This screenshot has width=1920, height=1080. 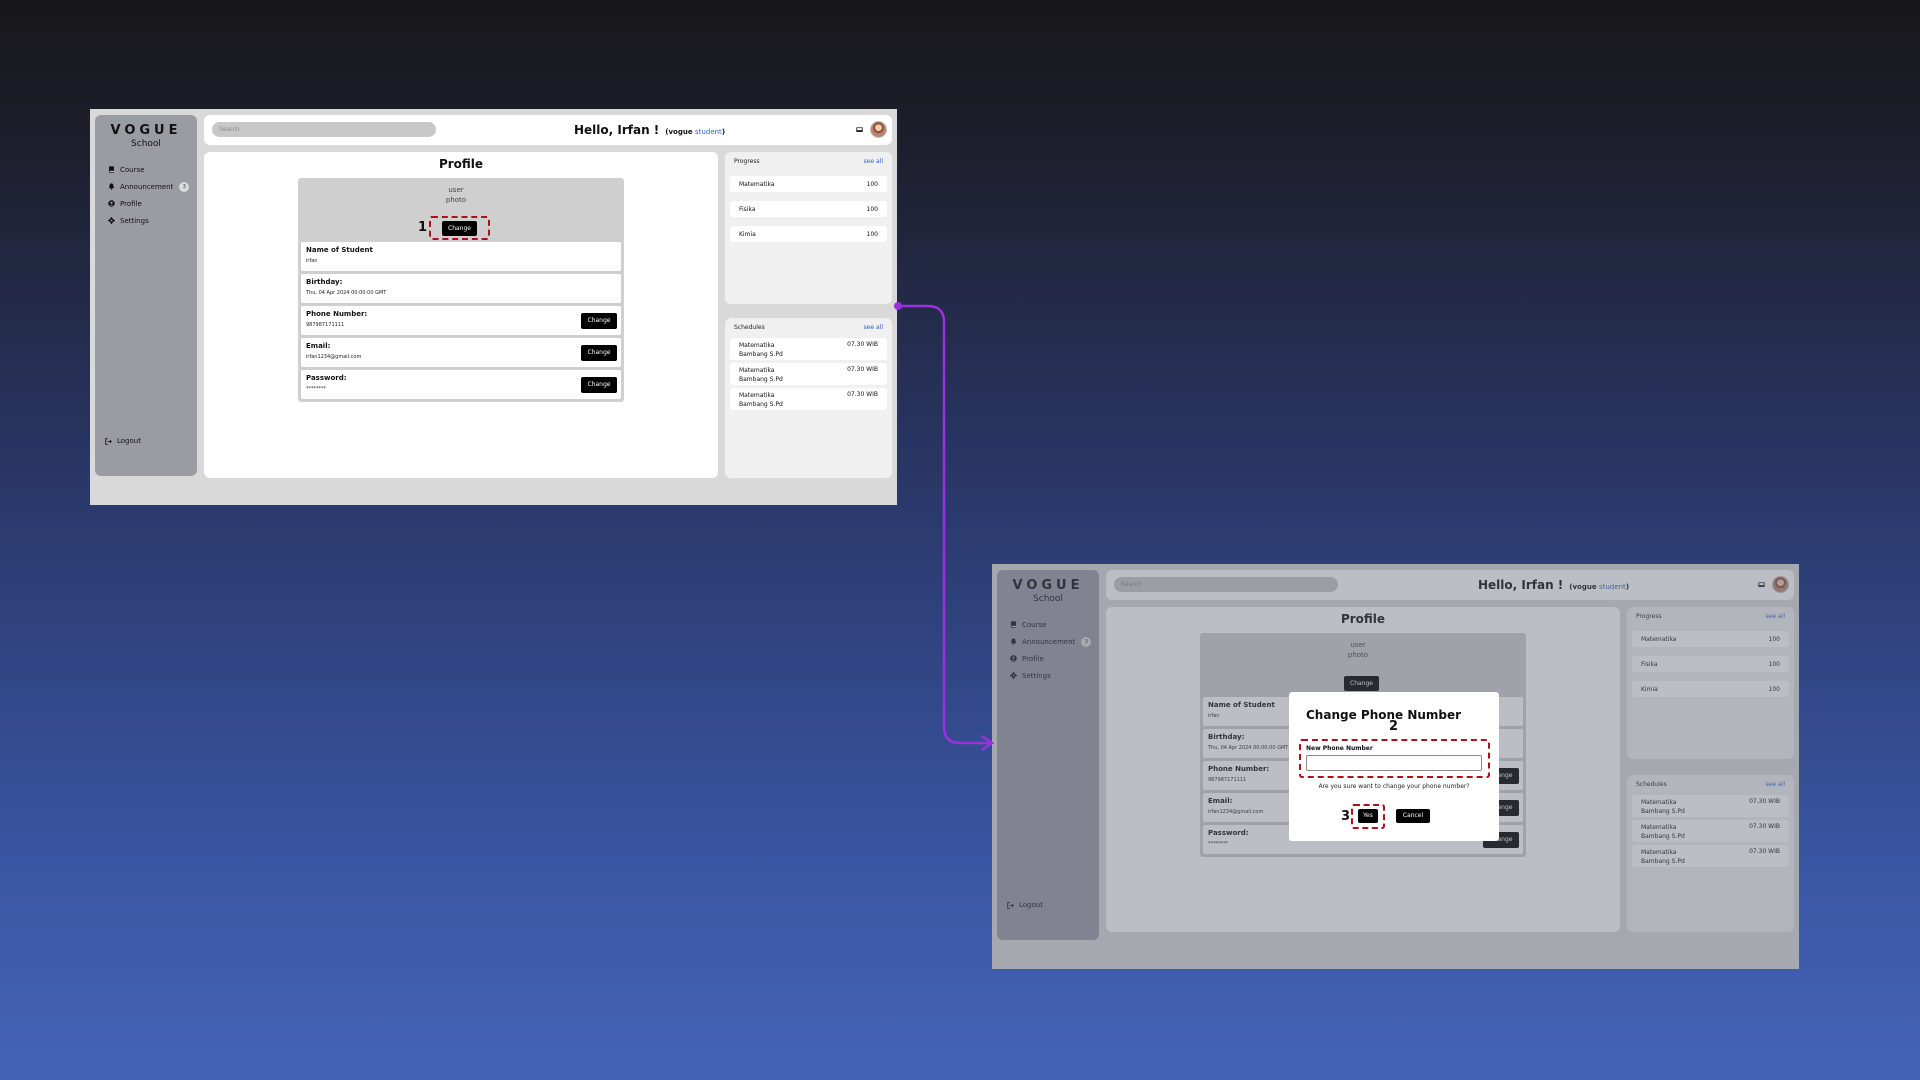 I want to click on step-2-label: 2, so click(x=1394, y=726).